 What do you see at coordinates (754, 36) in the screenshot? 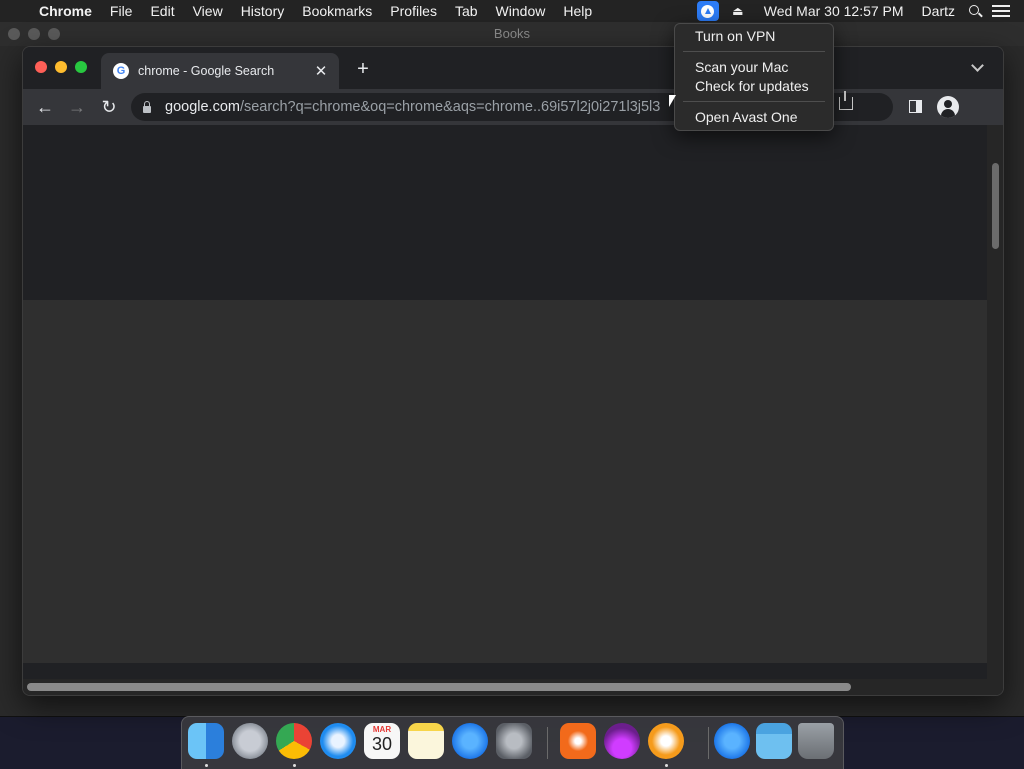
I see `menu-item-turn-on-vpn: Turn on VPN` at bounding box center [754, 36].